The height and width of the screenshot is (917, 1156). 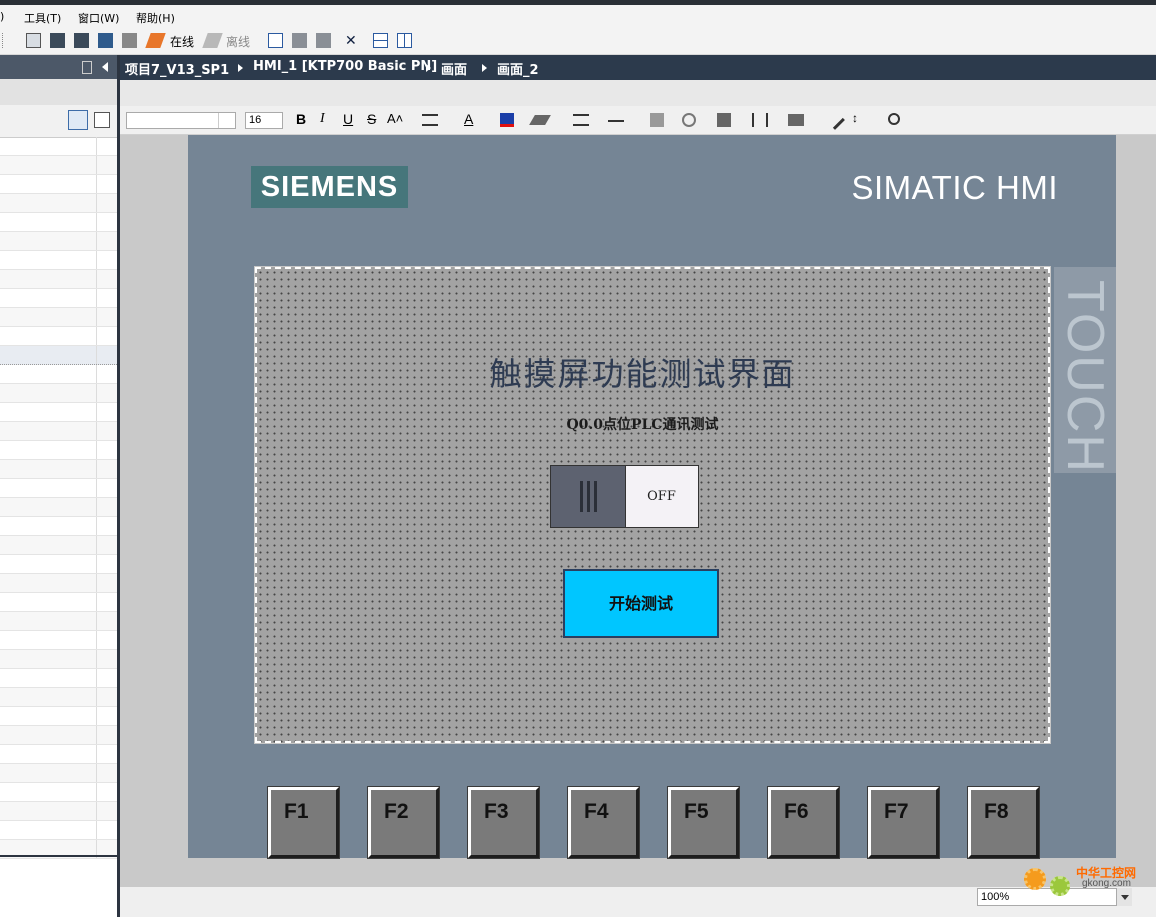 I want to click on compile-icon, so click(x=33, y=40).